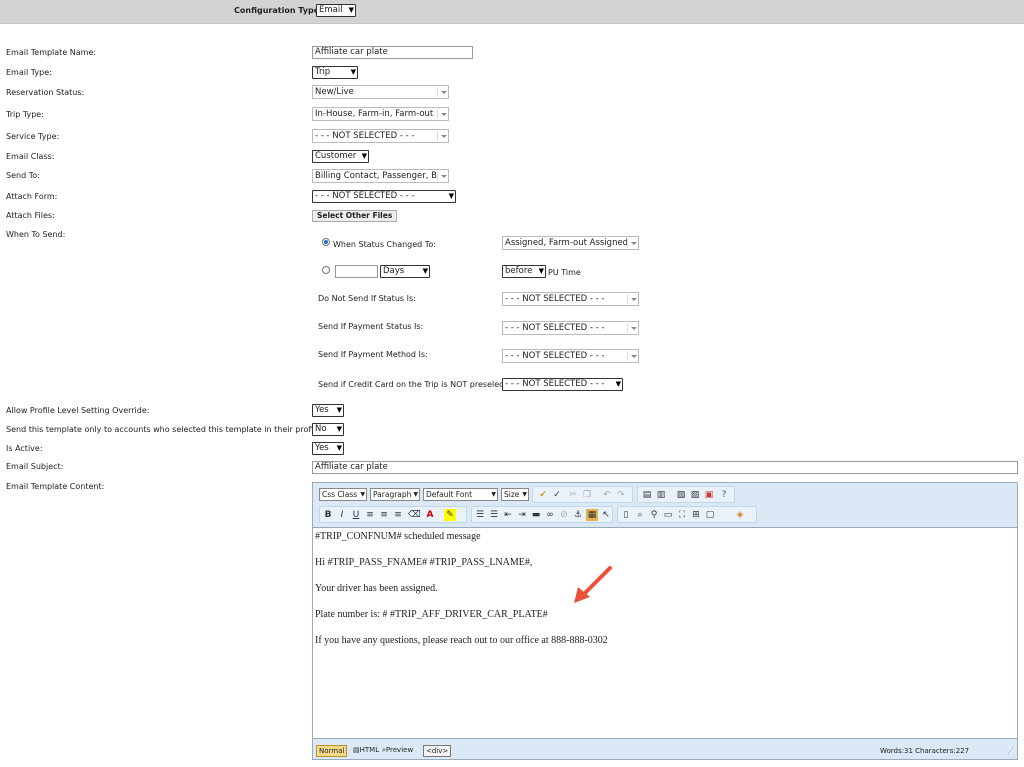 The height and width of the screenshot is (767, 1024). What do you see at coordinates (570, 243) in the screenshot?
I see `status-changed-dropdown: Assigned, Farm-out Assigned` at bounding box center [570, 243].